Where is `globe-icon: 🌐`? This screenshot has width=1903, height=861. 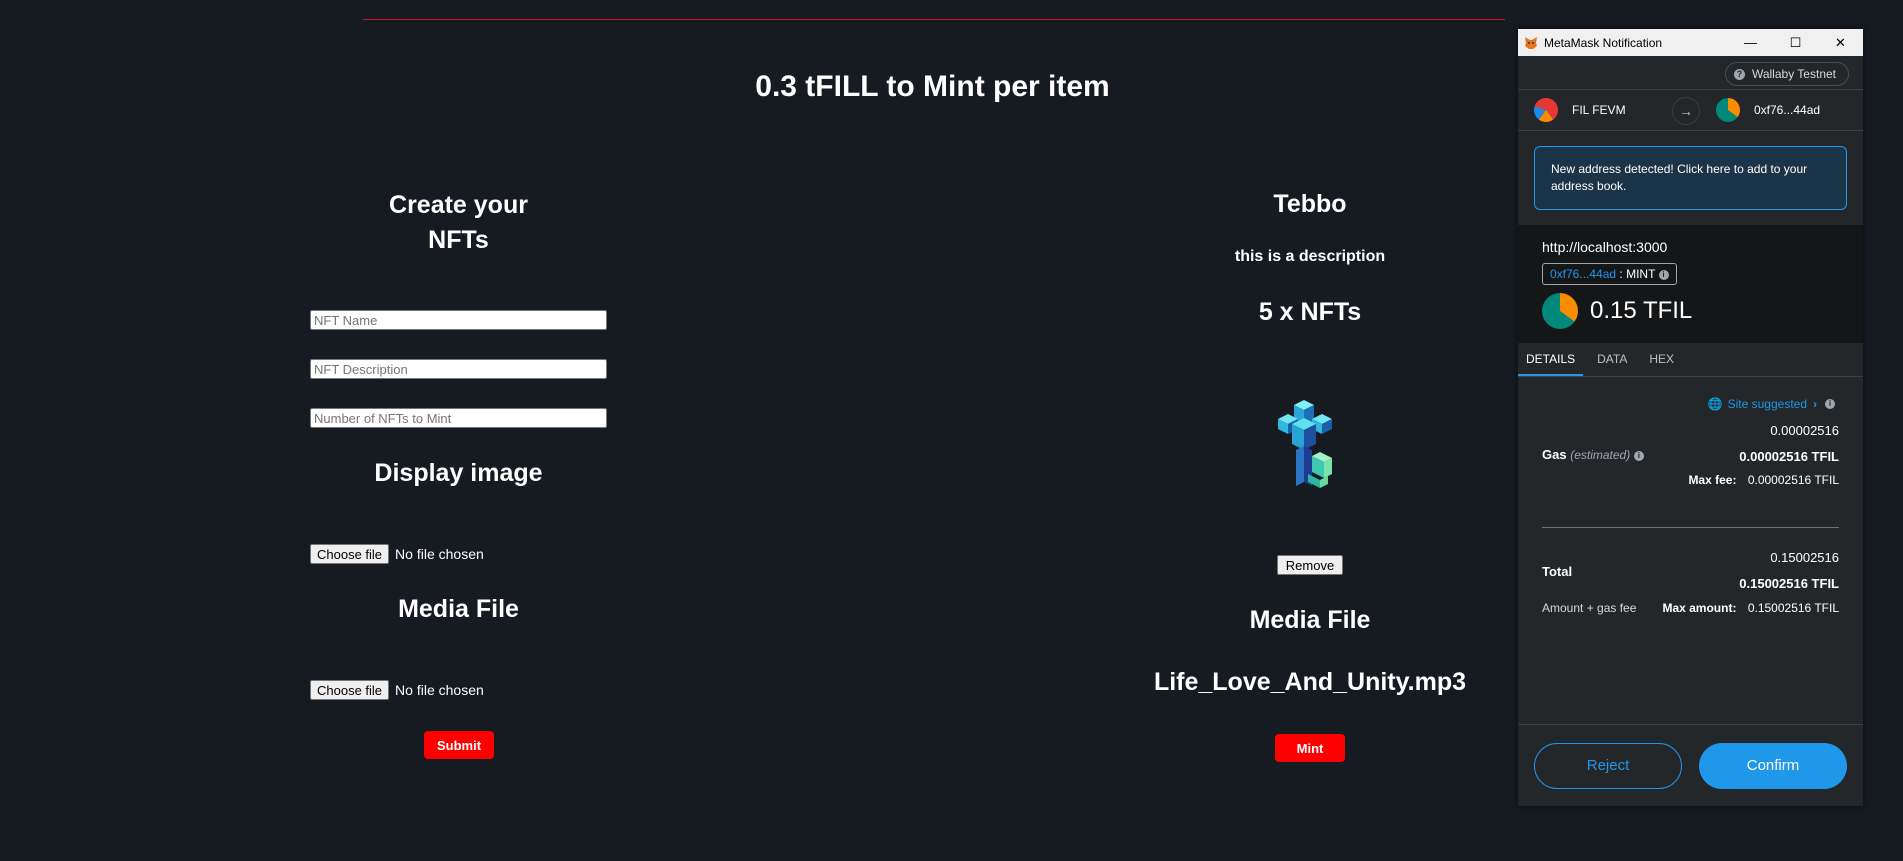 globe-icon: 🌐 is located at coordinates (1715, 404).